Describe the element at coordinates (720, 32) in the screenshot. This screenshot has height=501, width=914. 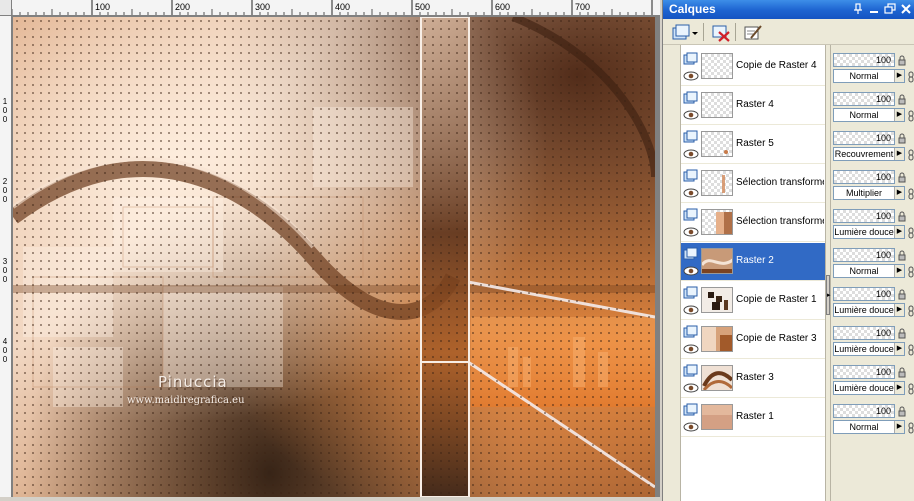
I see `delete-layer-button` at that location.